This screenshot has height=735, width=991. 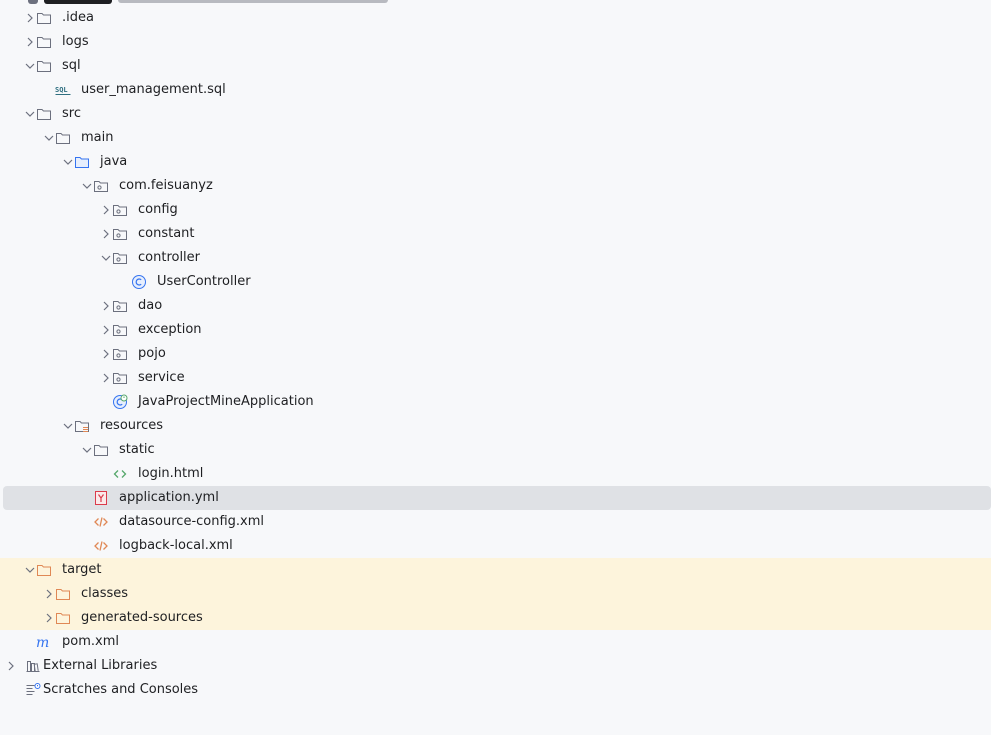 What do you see at coordinates (90, 641) in the screenshot?
I see `tree-item-label: pom.xml` at bounding box center [90, 641].